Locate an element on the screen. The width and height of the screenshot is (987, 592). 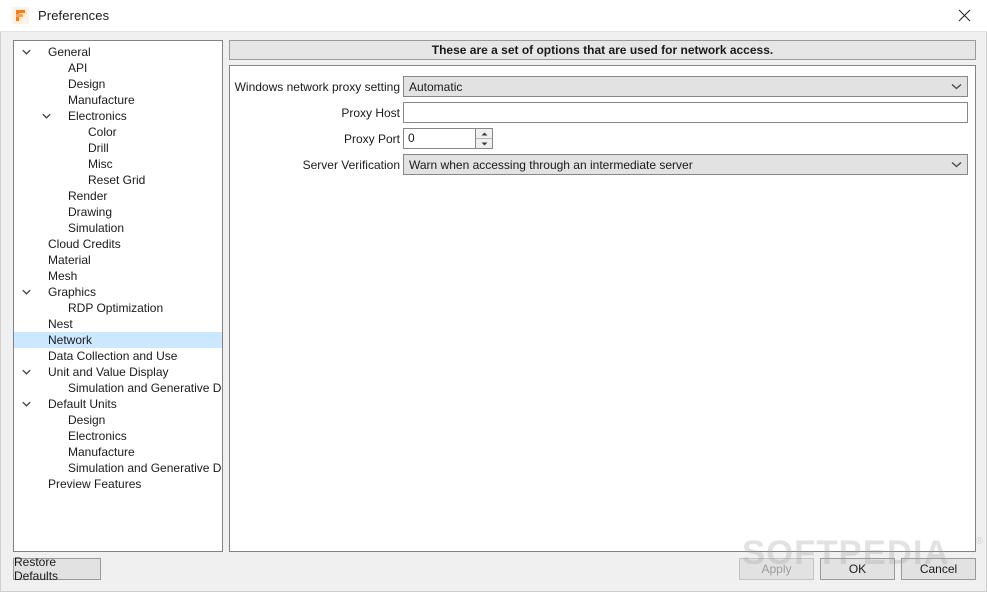
sidebar-item-render: Render is located at coordinates (118, 196).